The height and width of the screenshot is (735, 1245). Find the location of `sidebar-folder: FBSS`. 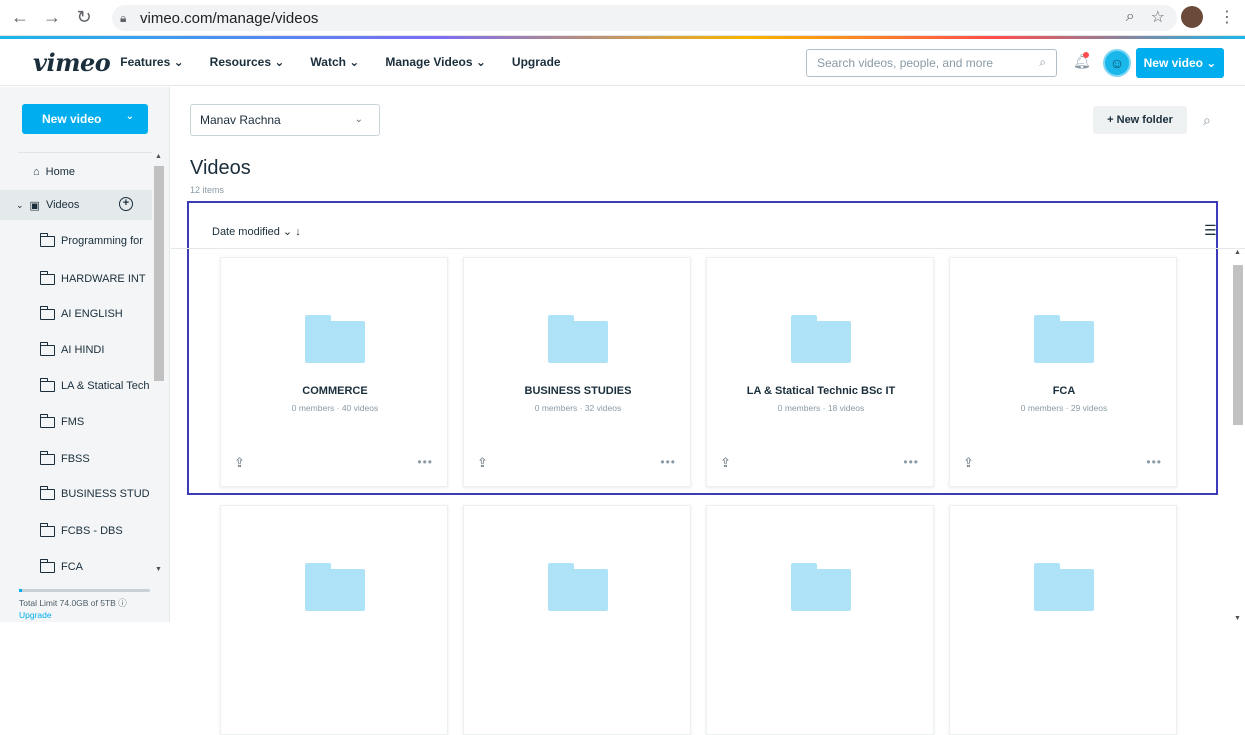

sidebar-folder: FBSS is located at coordinates (76, 459).